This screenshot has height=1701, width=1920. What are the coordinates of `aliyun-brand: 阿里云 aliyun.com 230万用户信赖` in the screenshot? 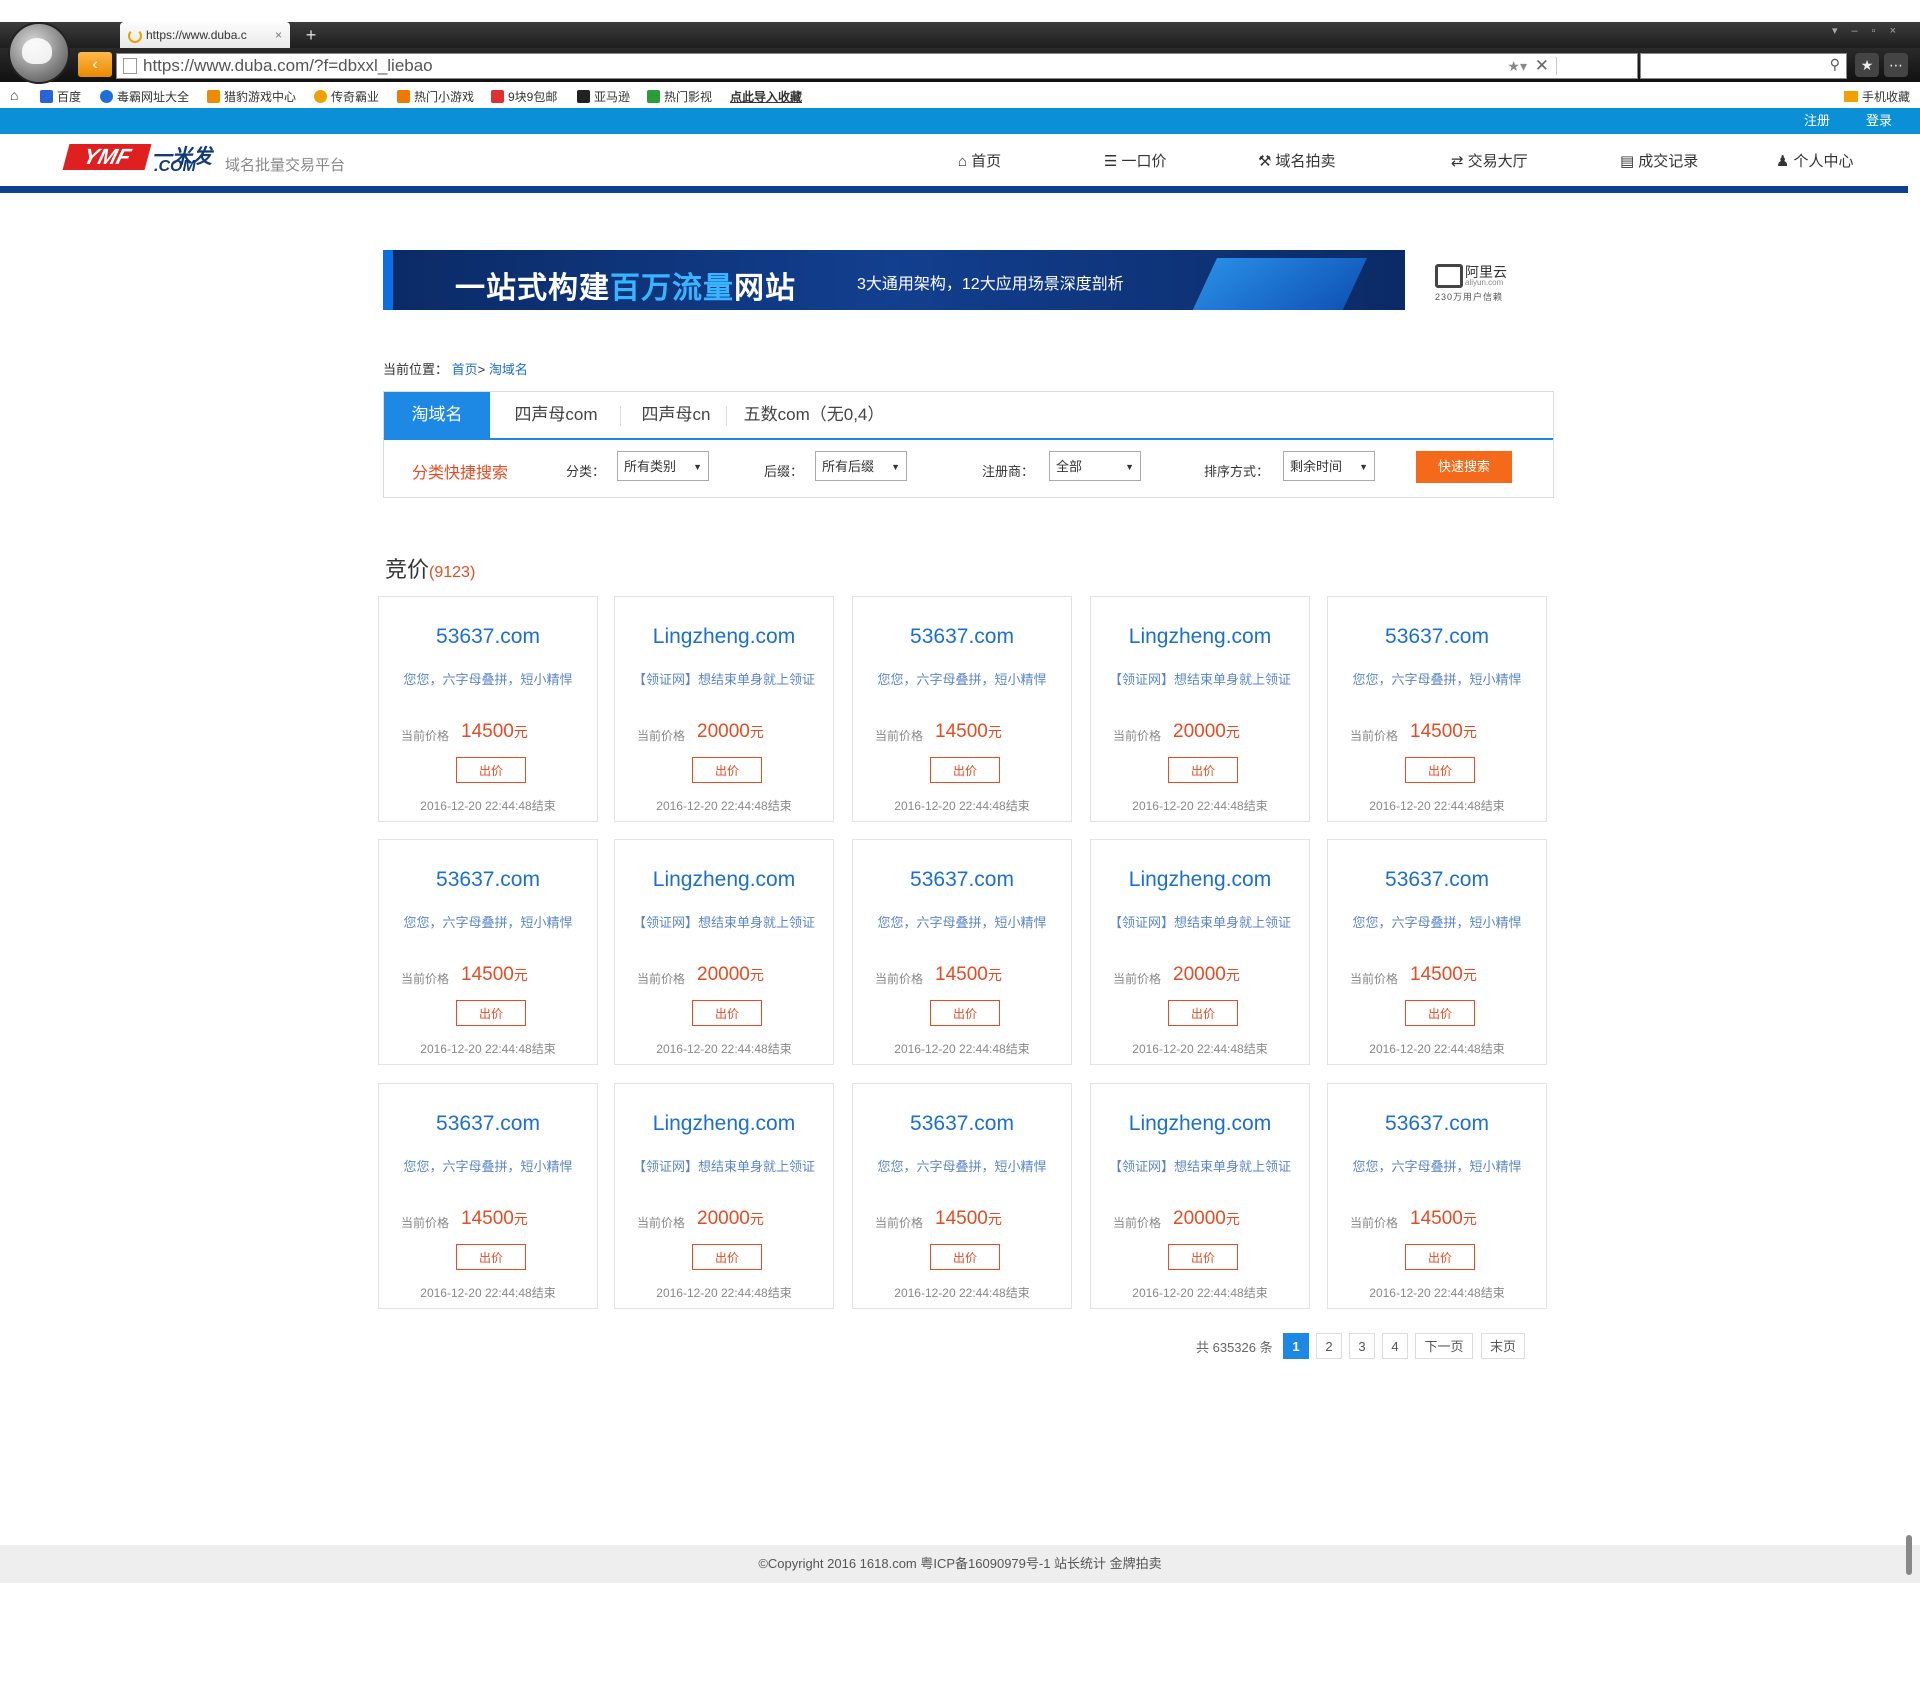 It's located at (1480, 282).